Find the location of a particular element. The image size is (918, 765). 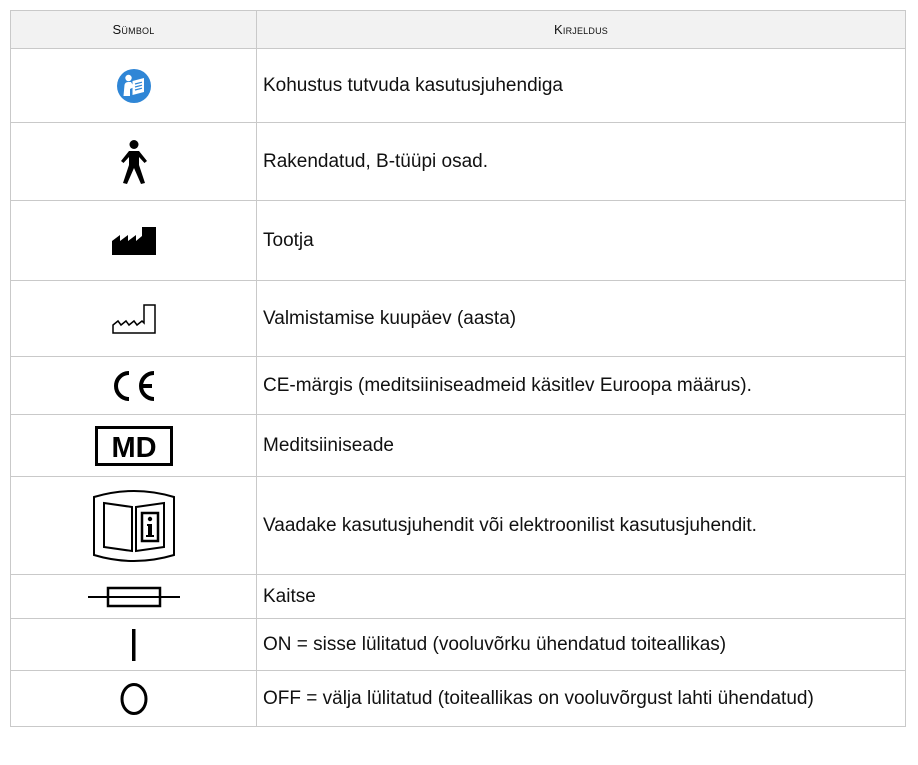

description-cell: Meditsiiniseade is located at coordinates (581, 445).